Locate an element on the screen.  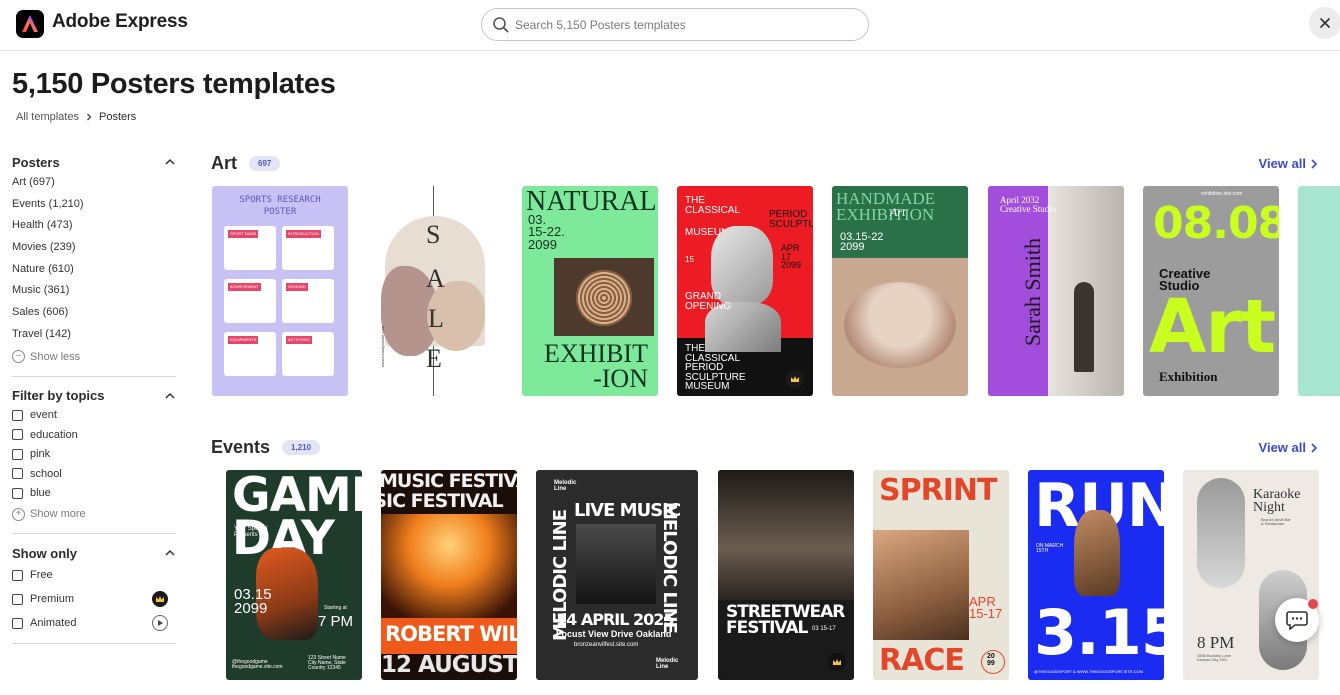
template-card-partial is located at coordinates (1319, 291).